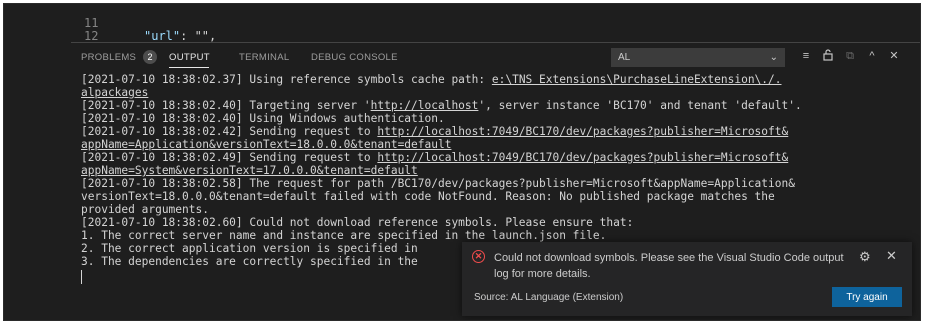  Describe the element at coordinates (773, 57) in the screenshot. I see `chevron-down-icon: ⌄` at that location.